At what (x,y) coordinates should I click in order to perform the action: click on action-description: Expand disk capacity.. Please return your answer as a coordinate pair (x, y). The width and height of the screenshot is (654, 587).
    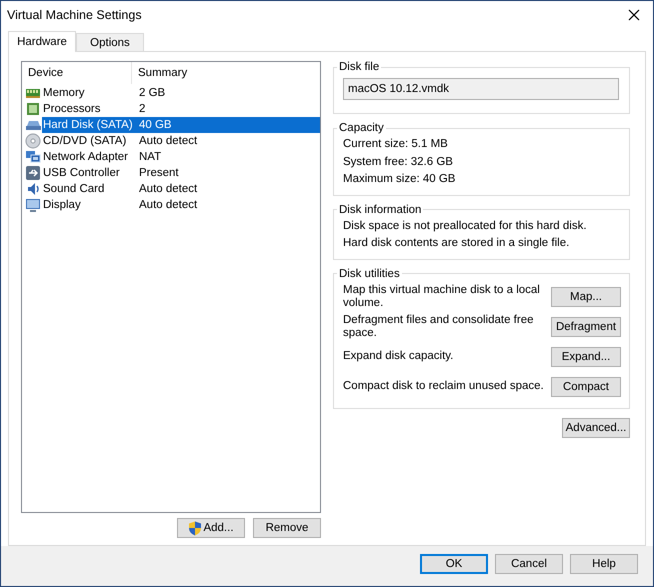
    Looking at the image, I should click on (398, 356).